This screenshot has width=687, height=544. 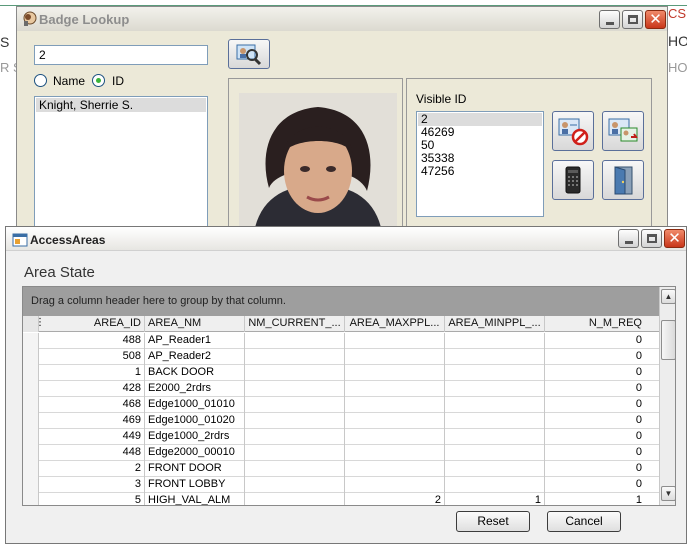 I want to click on table-row: 5 HIGH_VAL_ALM 2 1 1, so click(x=341, y=499).